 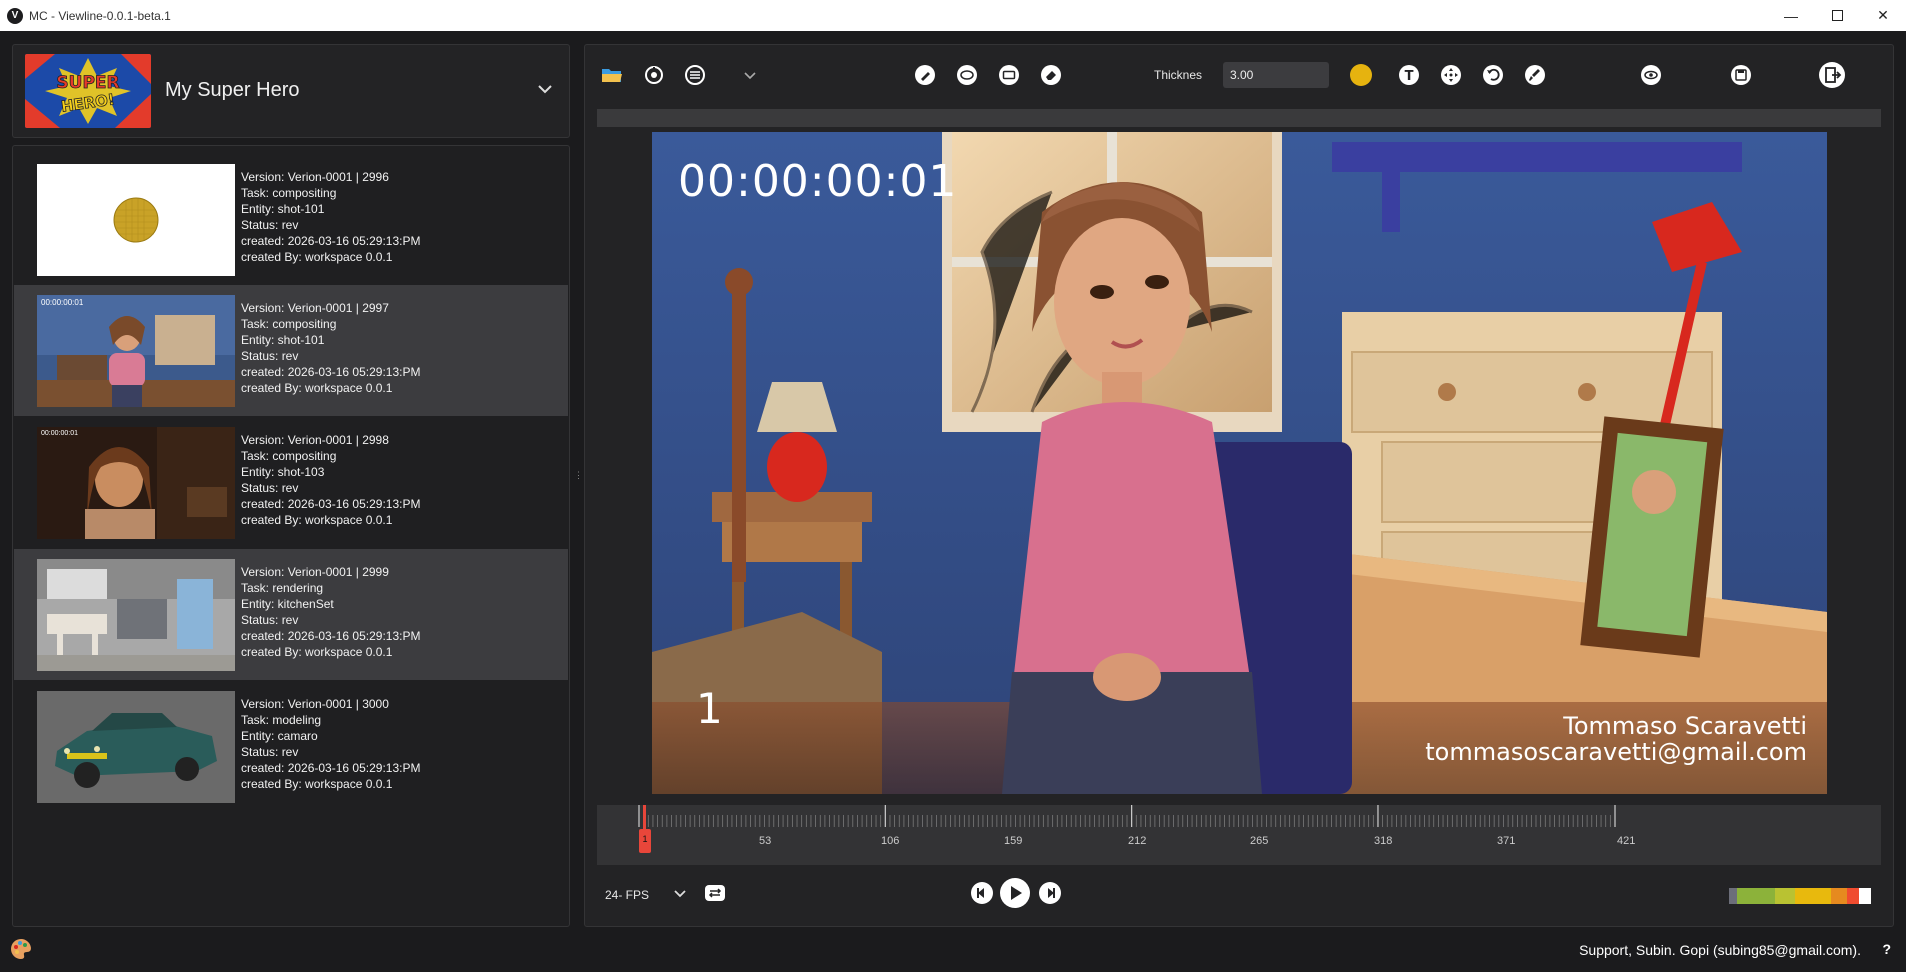 What do you see at coordinates (1685, 726) in the screenshot?
I see `credit-name: Tommaso Scaravetti` at bounding box center [1685, 726].